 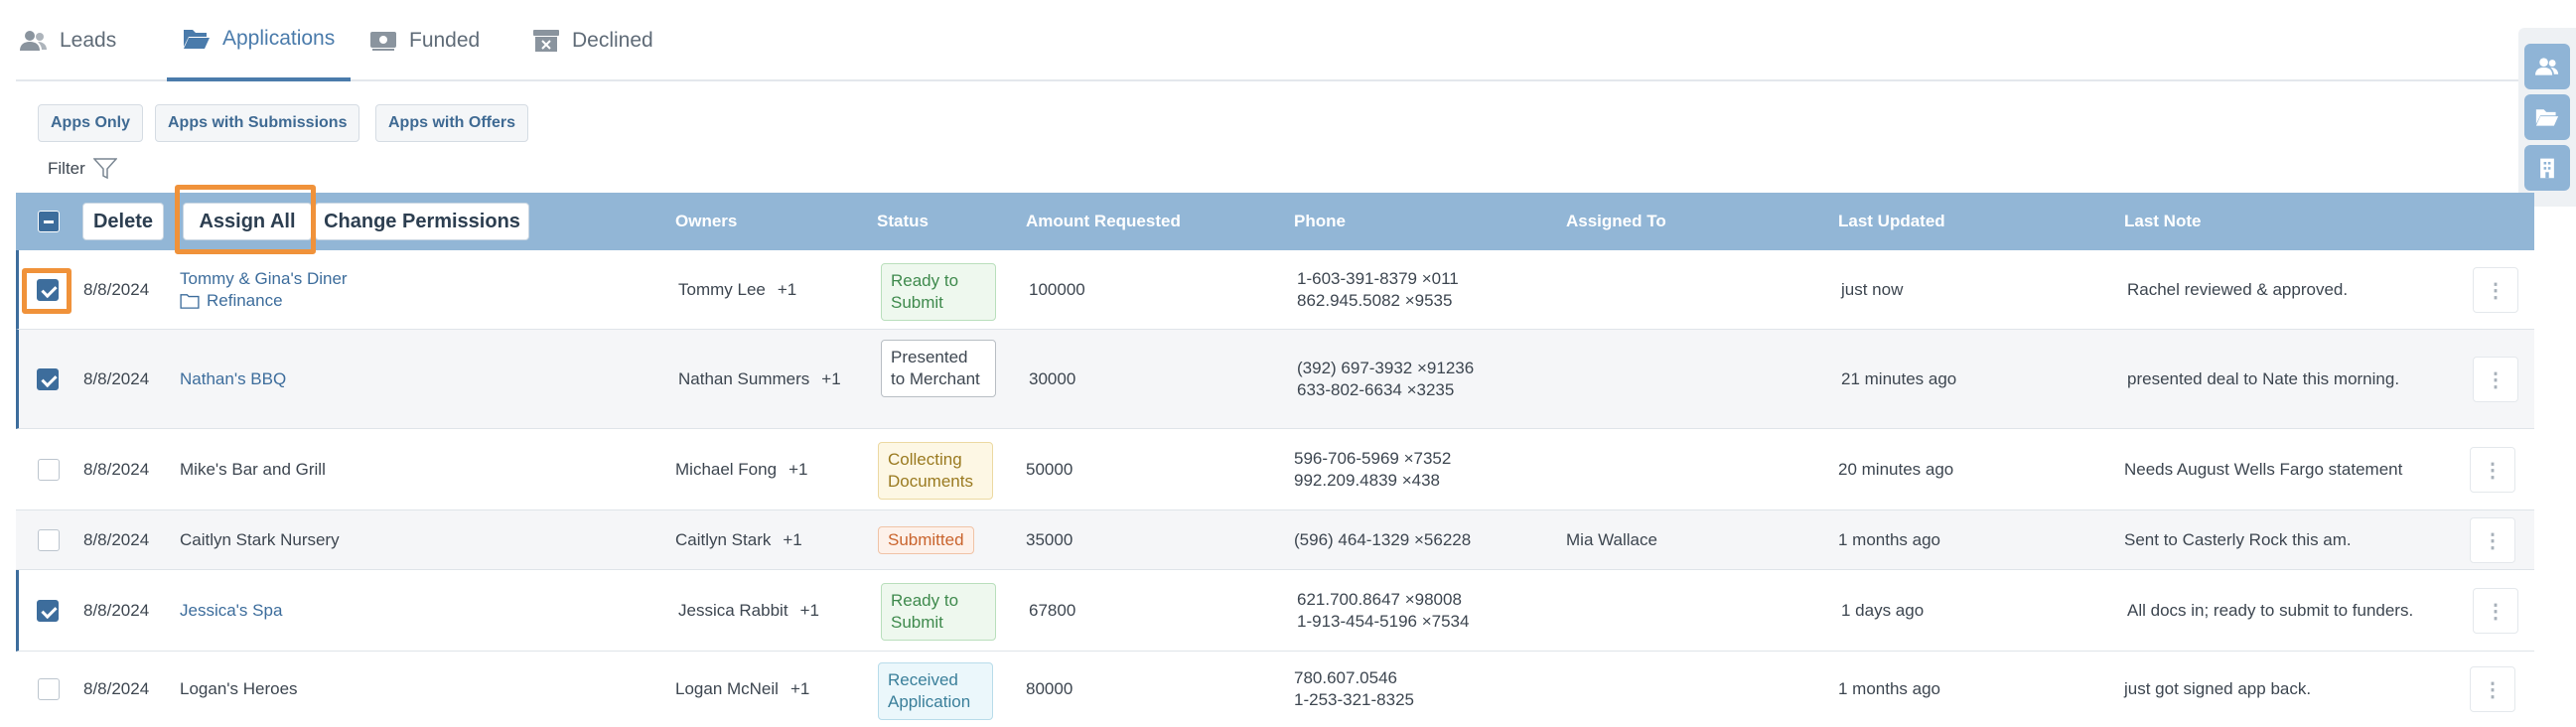 I want to click on phone-secondary: 862.945.5082 ×9535, so click(x=1374, y=301).